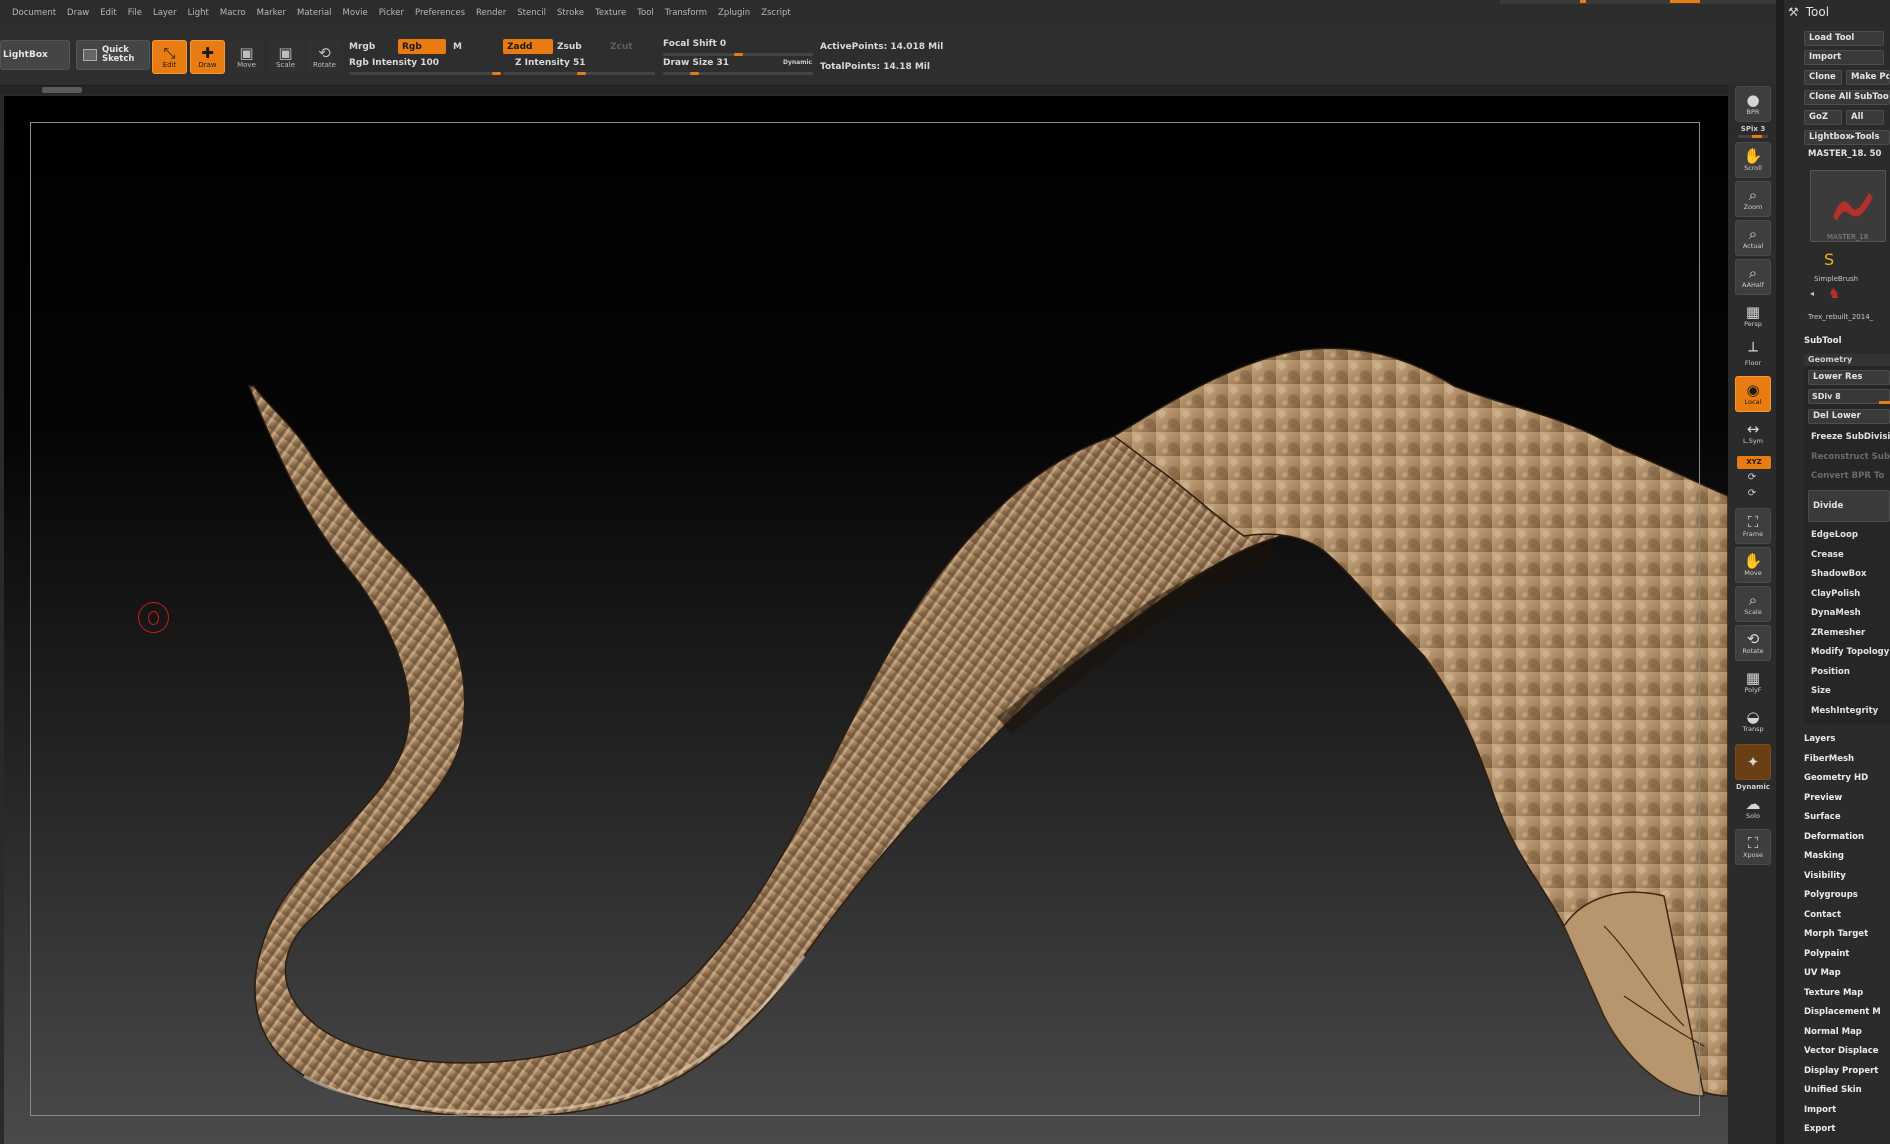 This screenshot has height=1144, width=1890. What do you see at coordinates (1847, 97) in the screenshot?
I see `clone-all-subtools-button: Clone All SubToo` at bounding box center [1847, 97].